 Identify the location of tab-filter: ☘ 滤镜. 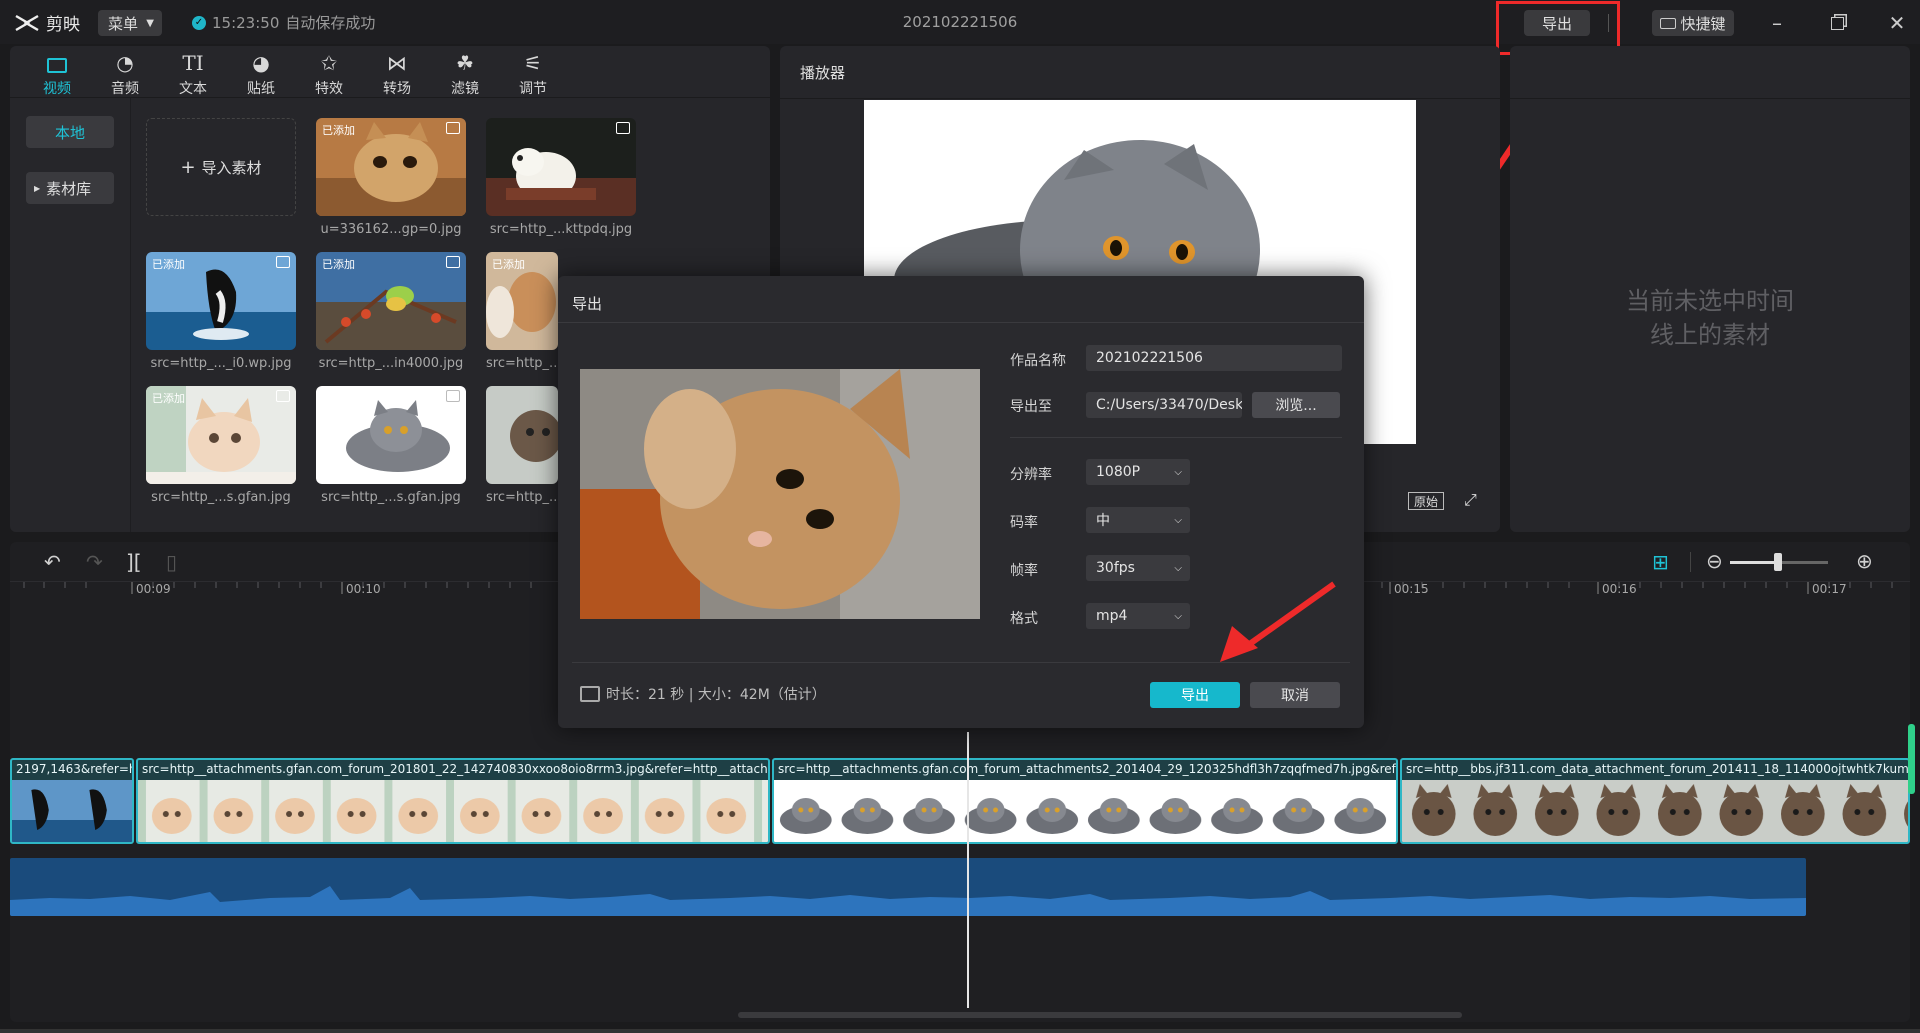
(465, 71).